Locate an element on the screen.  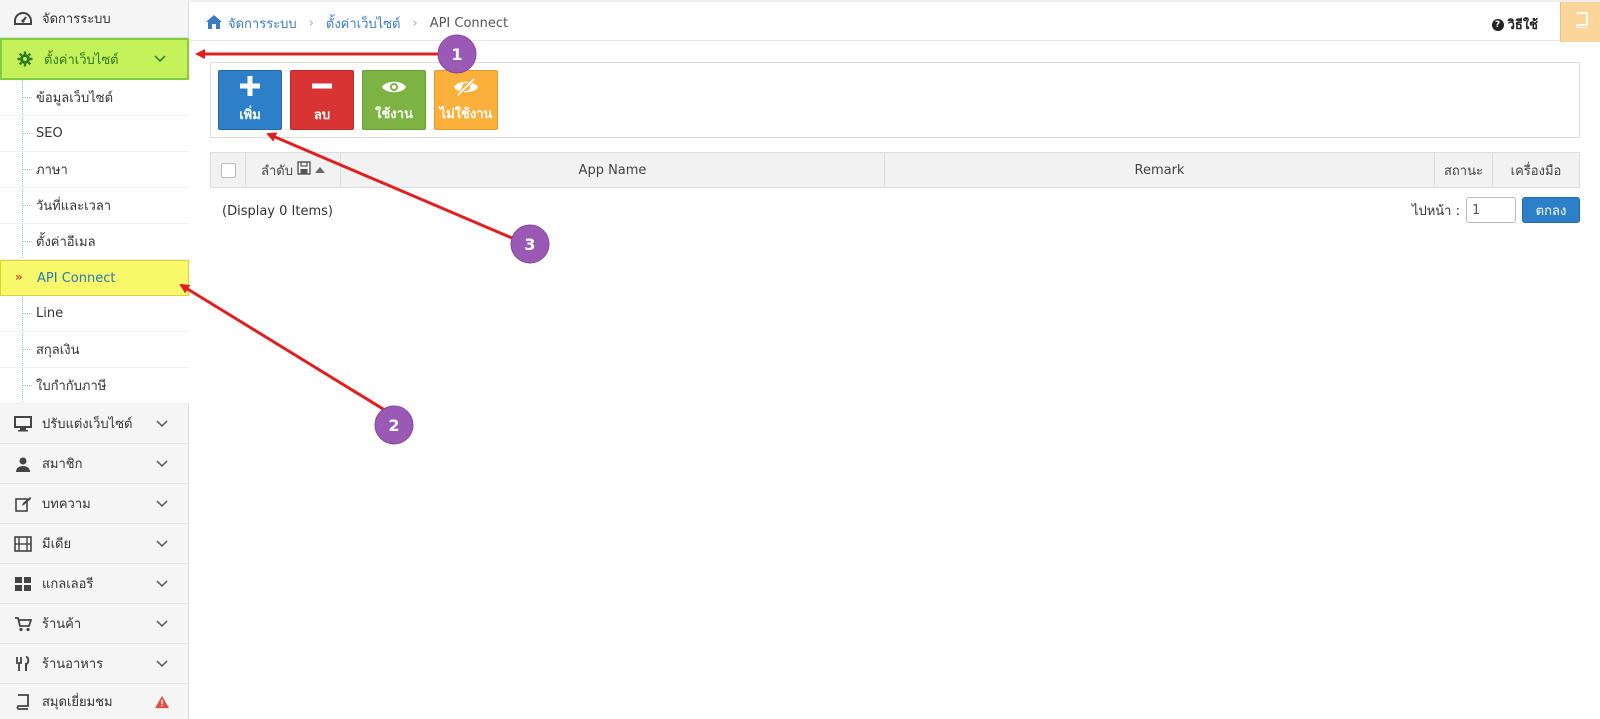
minus-icon is located at coordinates (322, 87).